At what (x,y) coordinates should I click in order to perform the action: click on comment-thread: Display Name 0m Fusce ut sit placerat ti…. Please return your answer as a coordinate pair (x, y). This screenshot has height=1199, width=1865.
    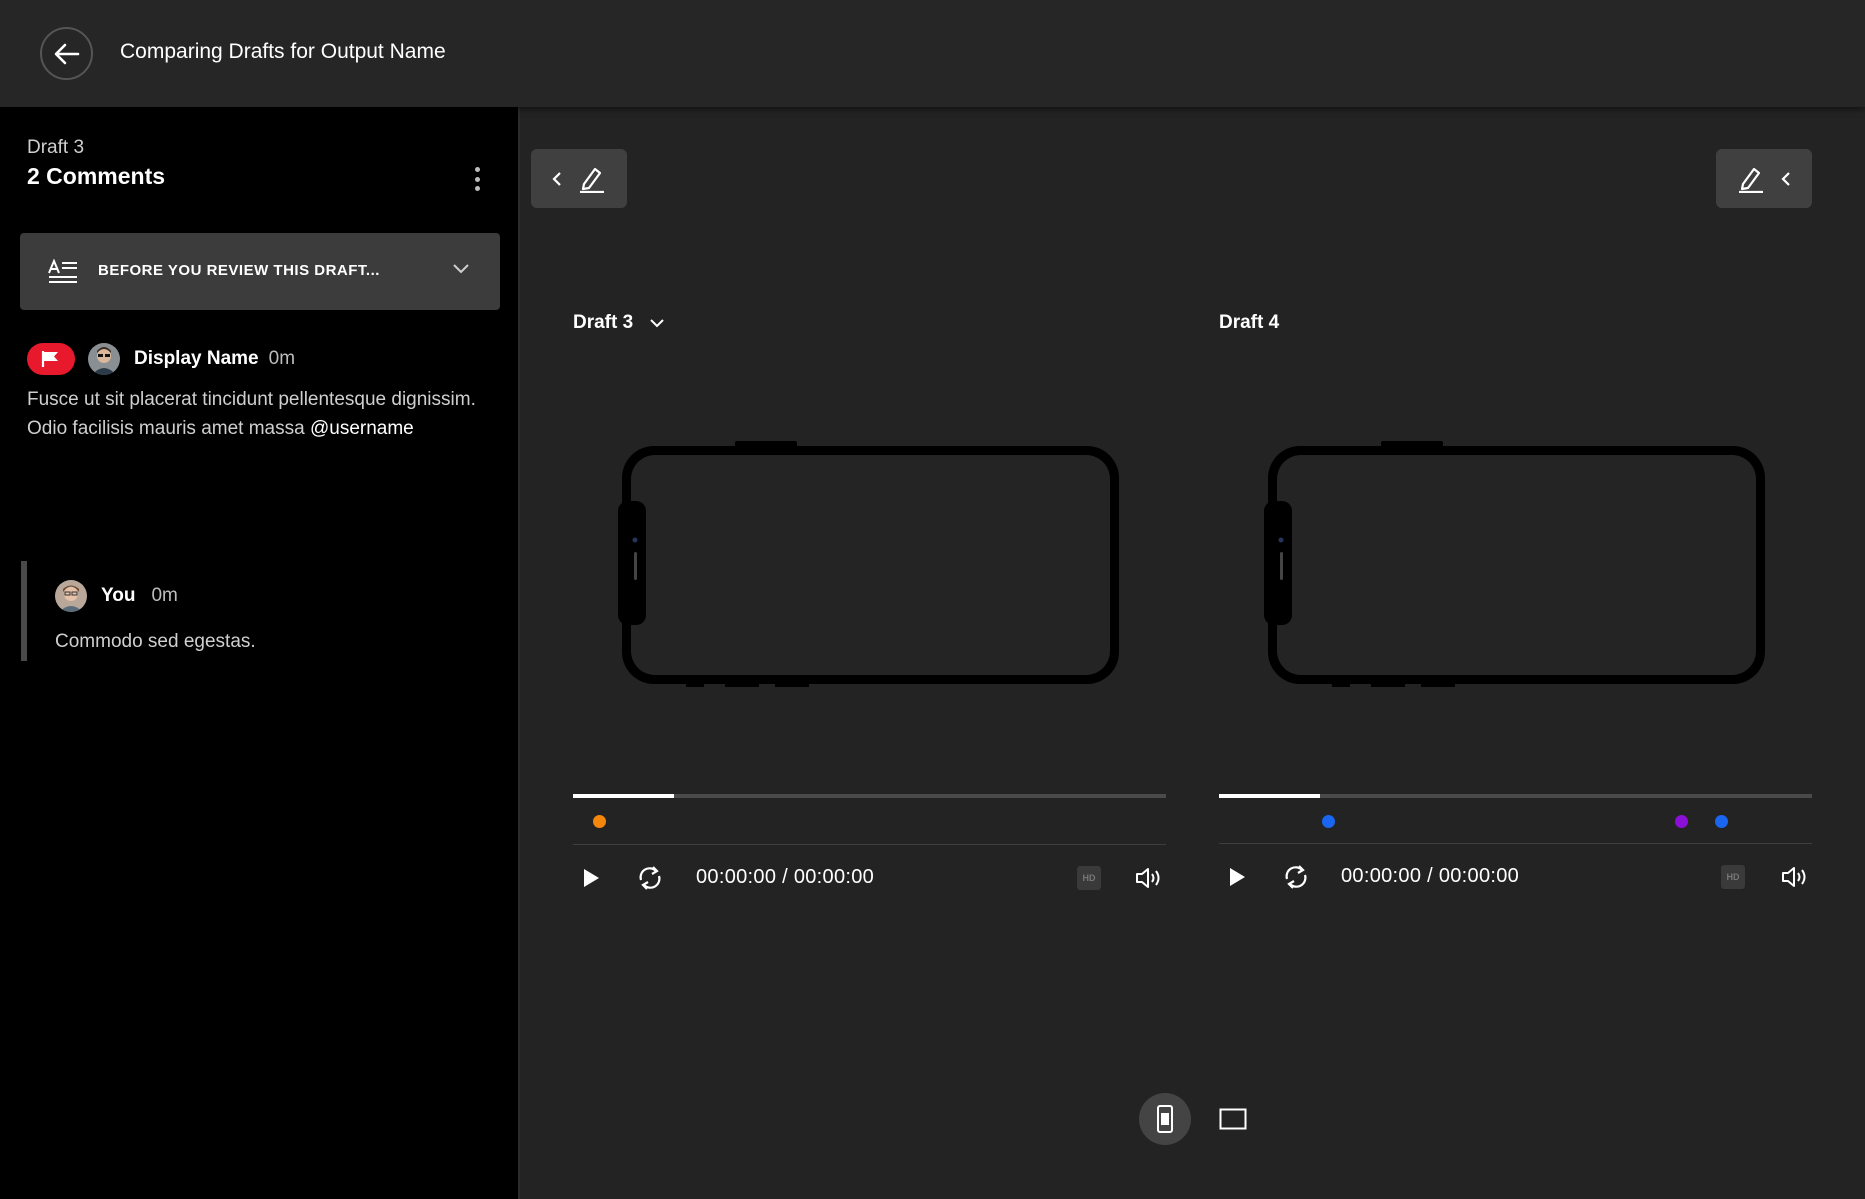
    Looking at the image, I should click on (262, 393).